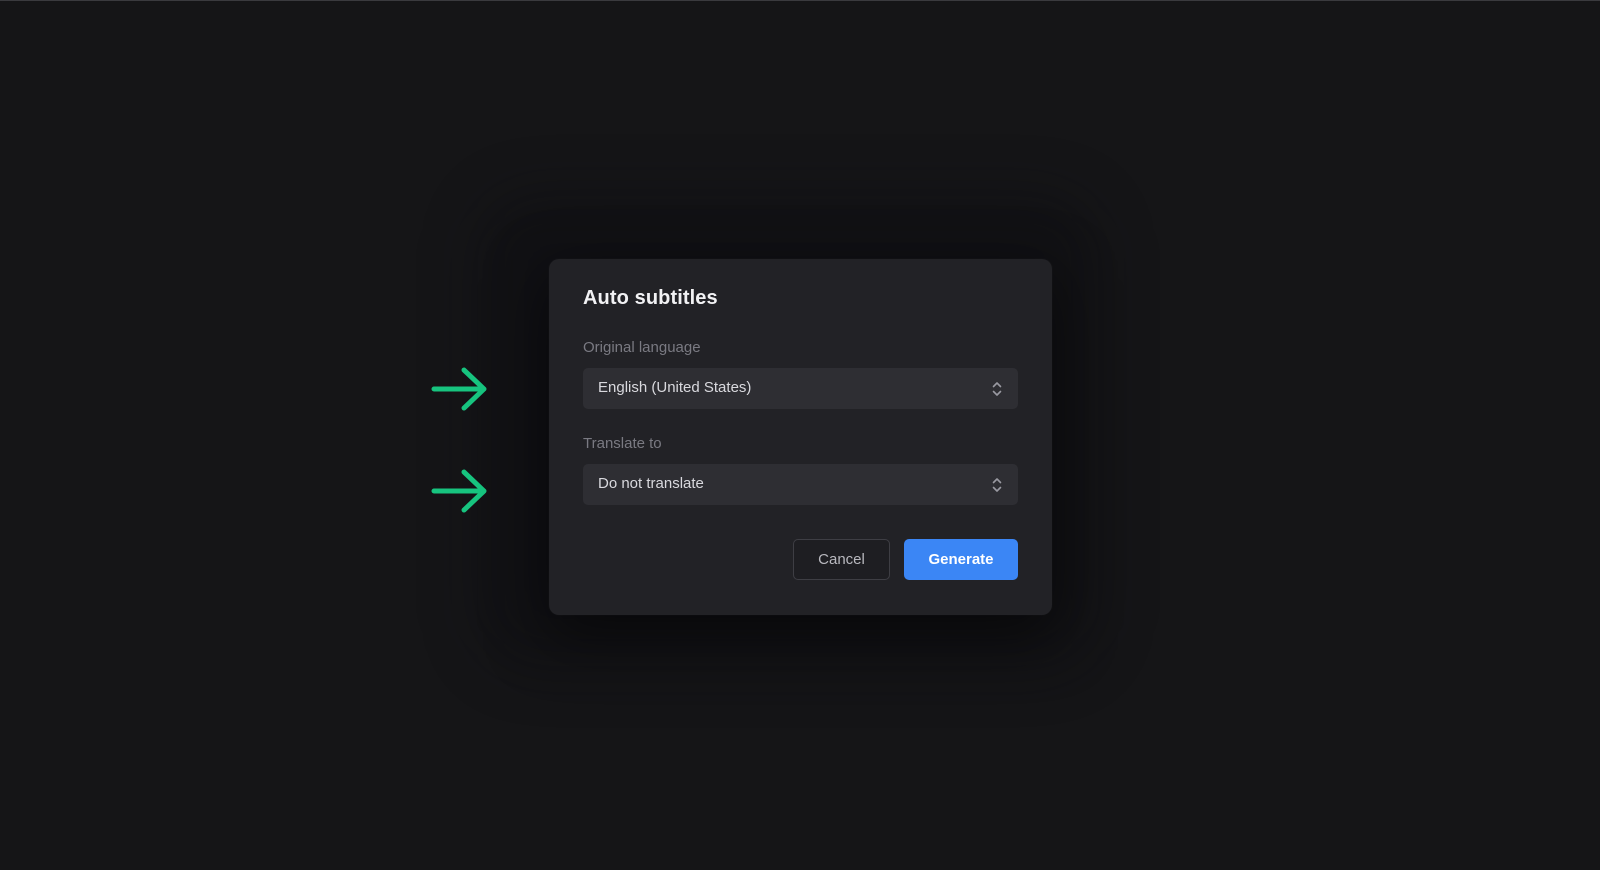 The height and width of the screenshot is (870, 1600). Describe the element at coordinates (642, 347) in the screenshot. I see `original-language-label: Original language` at that location.